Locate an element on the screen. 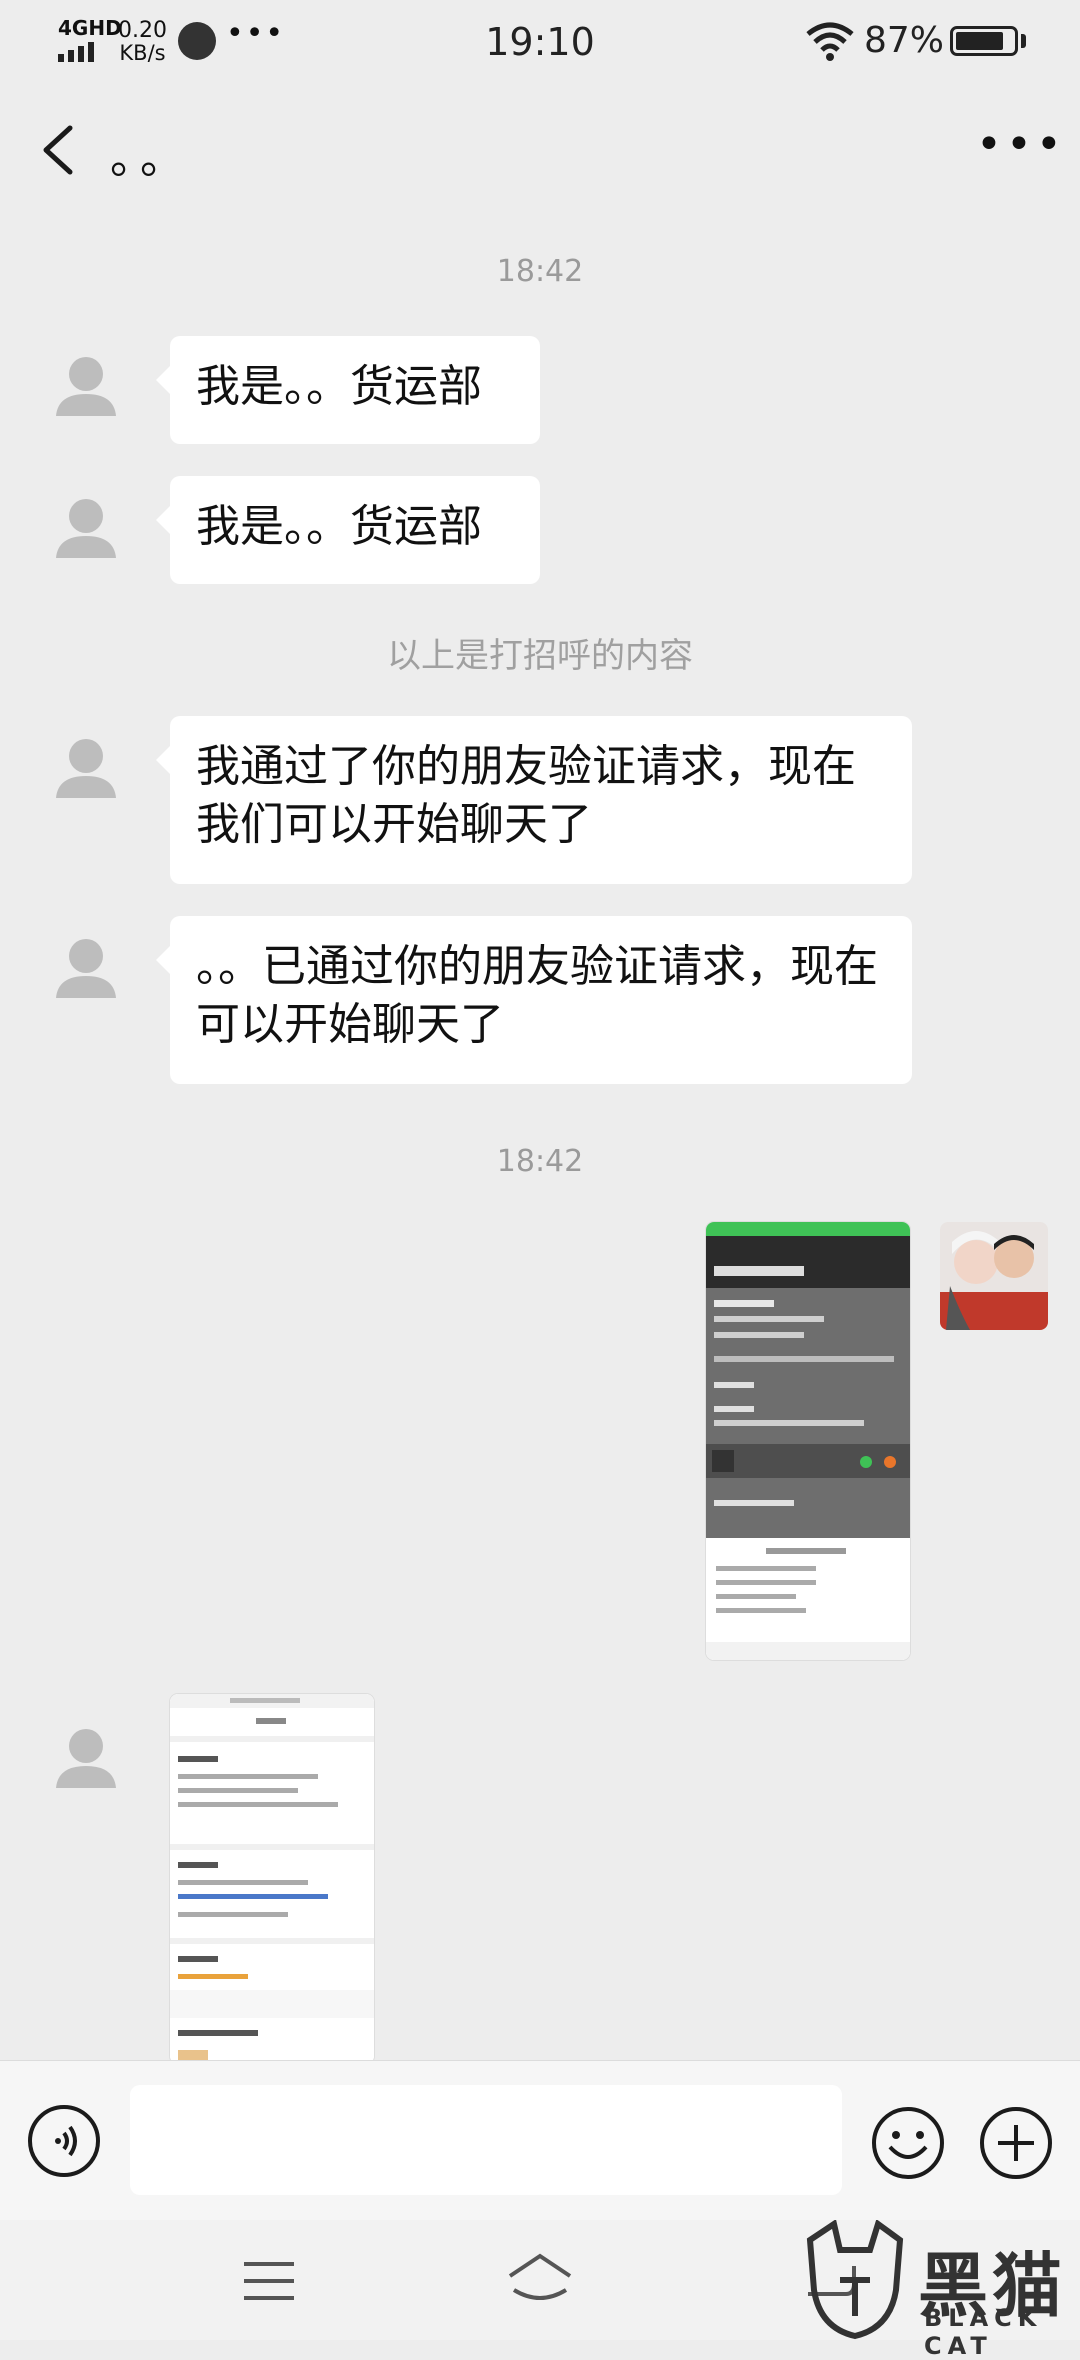  add-attachment-icon is located at coordinates (1016, 2143).